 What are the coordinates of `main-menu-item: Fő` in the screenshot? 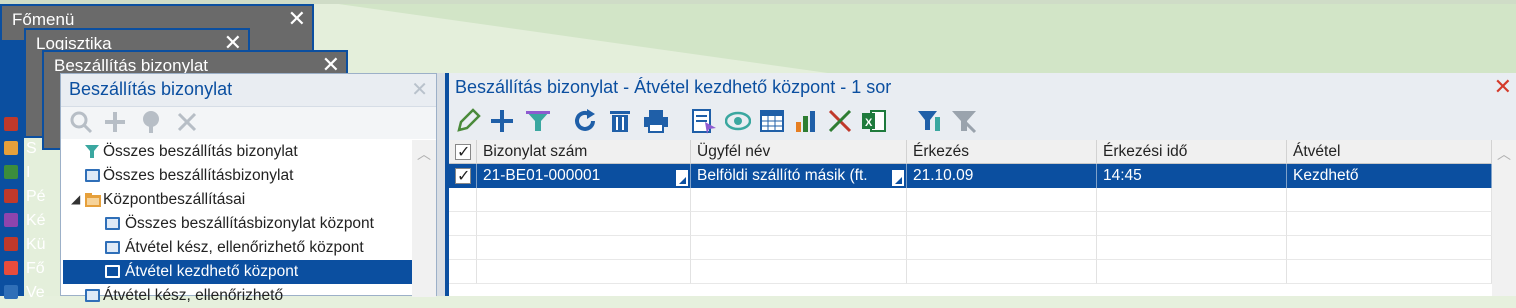 It's located at (33, 271).